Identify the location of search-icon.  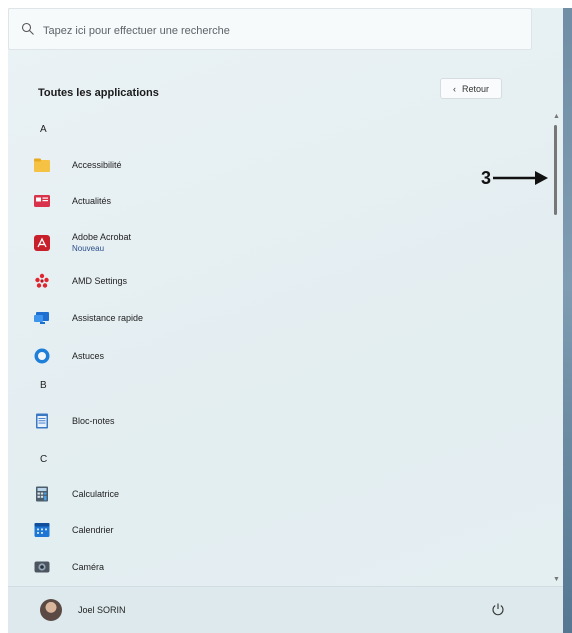
(27, 28).